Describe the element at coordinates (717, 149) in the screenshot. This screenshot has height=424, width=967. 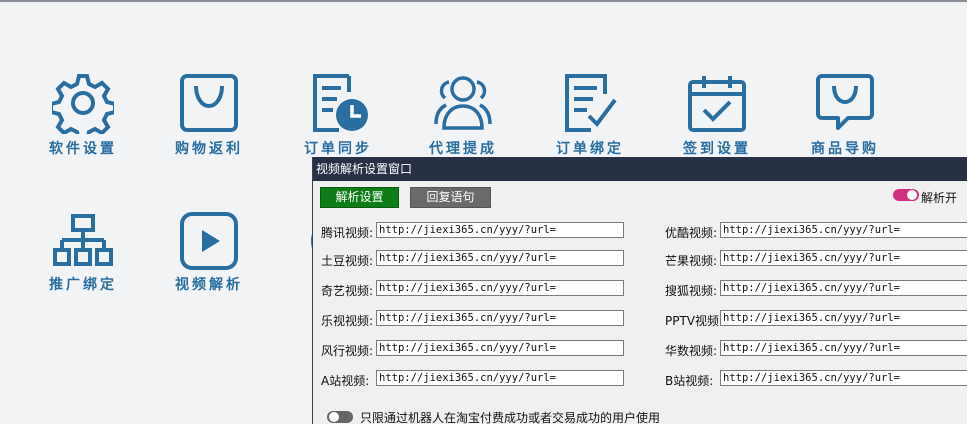
I see `tile-label: 签到设置` at that location.